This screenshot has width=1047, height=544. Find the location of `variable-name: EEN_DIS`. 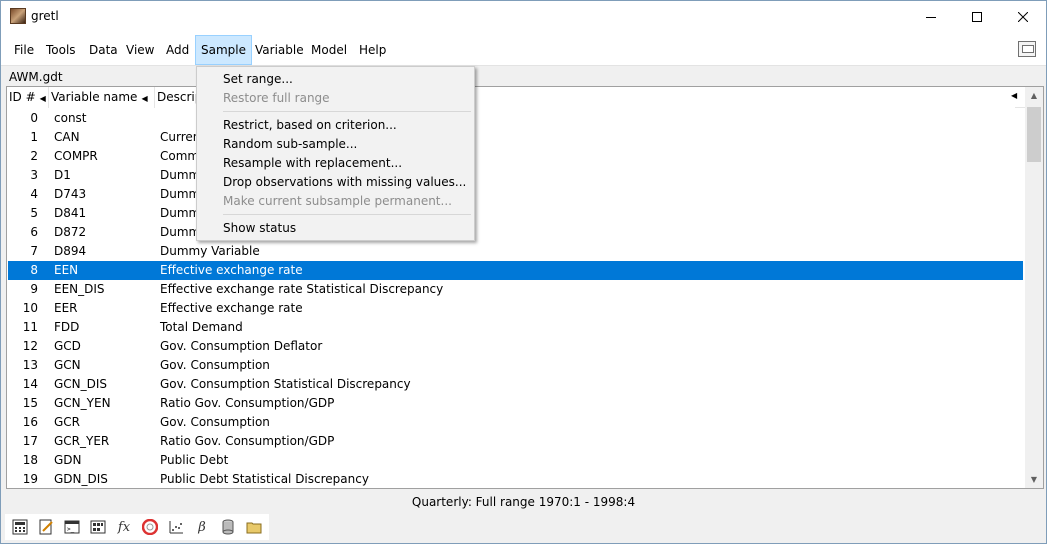

variable-name: EEN_DIS is located at coordinates (79, 289).